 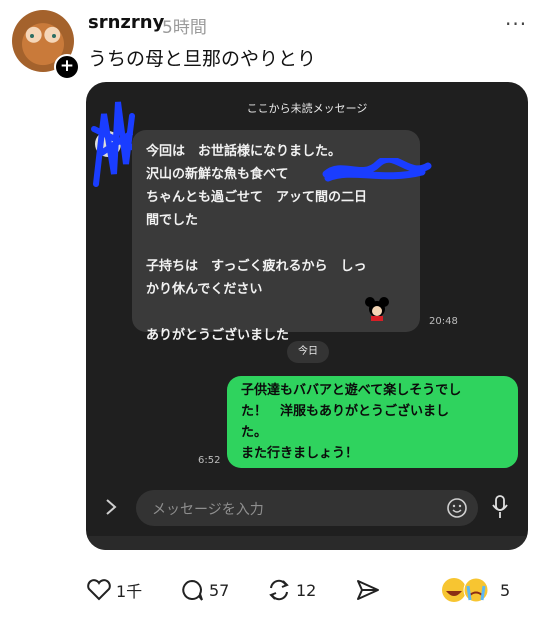 What do you see at coordinates (307, 543) in the screenshot?
I see `bottom-strip` at bounding box center [307, 543].